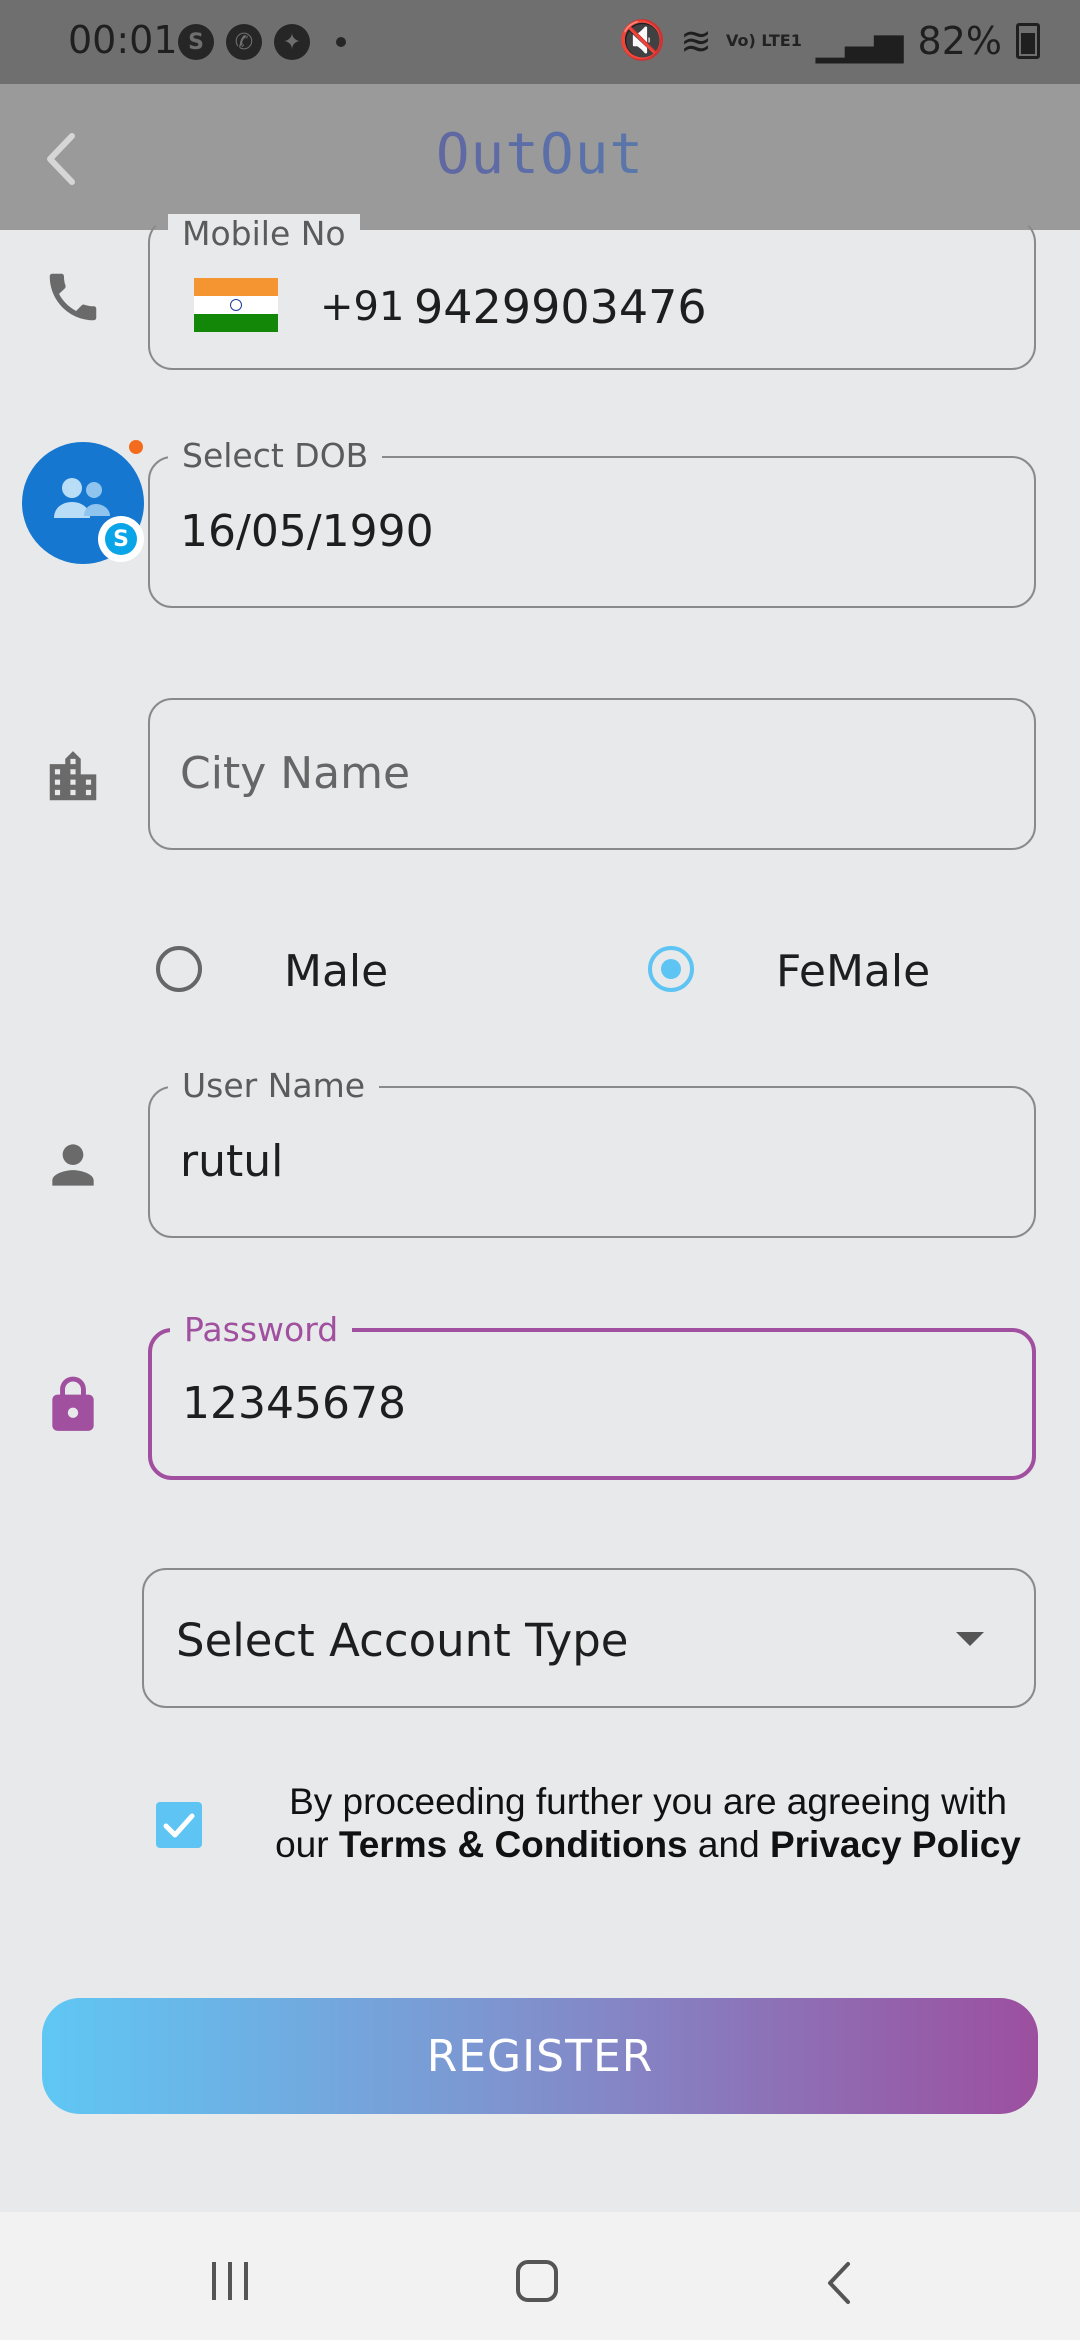 This screenshot has width=1080, height=2340. What do you see at coordinates (763, 40) in the screenshot?
I see `volte-label: Vo) LTE1` at bounding box center [763, 40].